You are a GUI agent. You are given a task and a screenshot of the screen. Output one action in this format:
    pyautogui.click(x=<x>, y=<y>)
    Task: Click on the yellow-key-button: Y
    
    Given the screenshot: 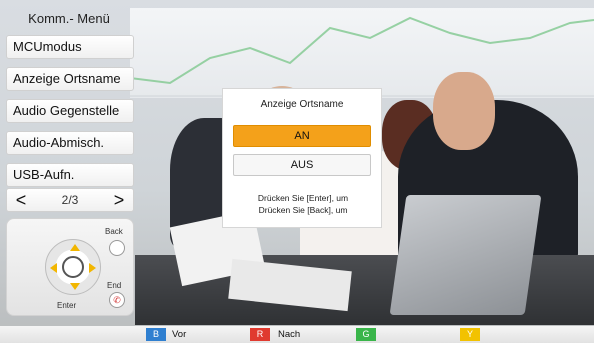 What is the action you would take?
    pyautogui.click(x=470, y=334)
    